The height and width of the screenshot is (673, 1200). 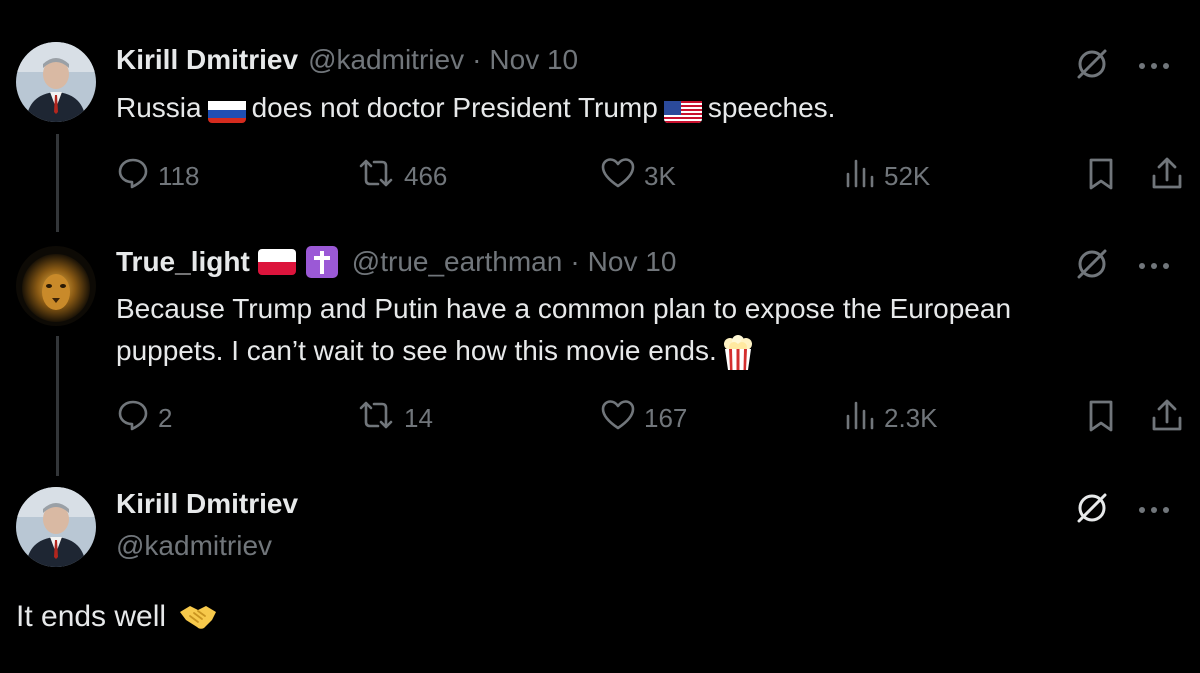 I want to click on like-button: 167, so click(x=643, y=418).